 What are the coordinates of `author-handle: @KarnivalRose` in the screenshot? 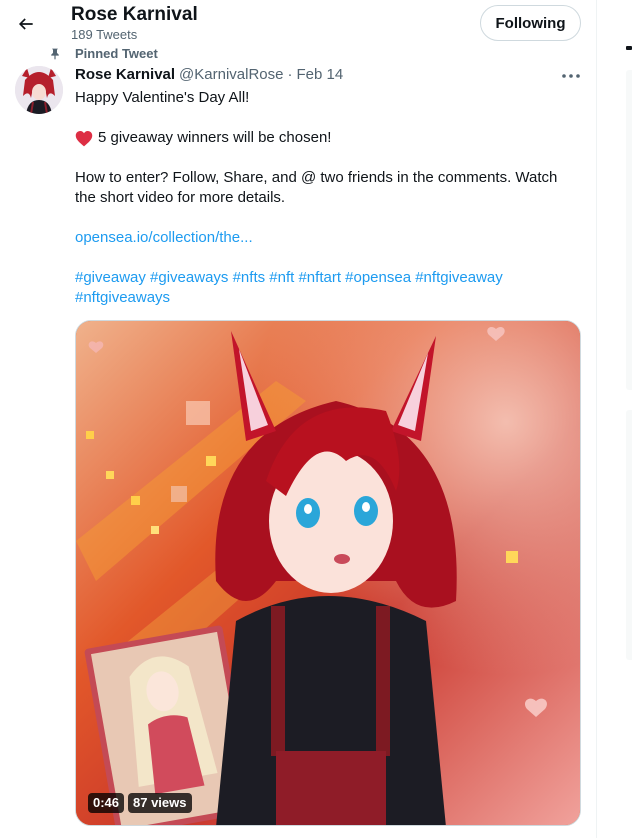 It's located at (231, 74).